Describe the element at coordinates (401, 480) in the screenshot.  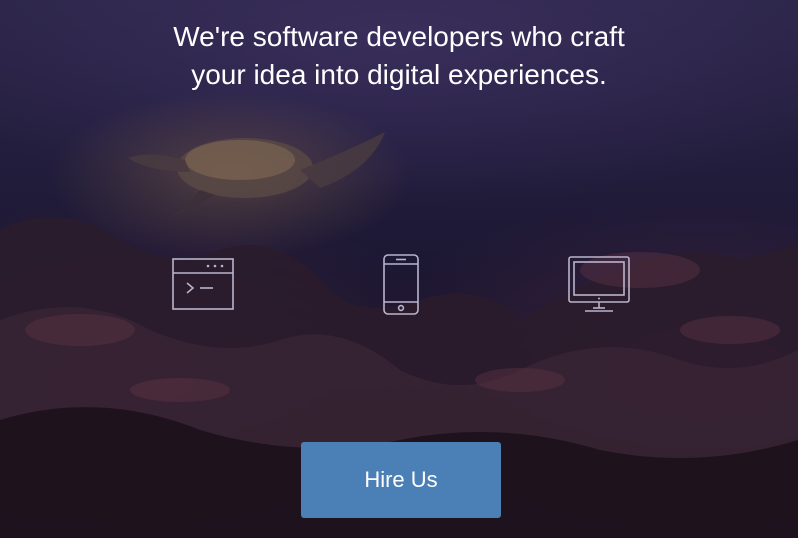
I see `hire-us-button: Hire Us` at that location.